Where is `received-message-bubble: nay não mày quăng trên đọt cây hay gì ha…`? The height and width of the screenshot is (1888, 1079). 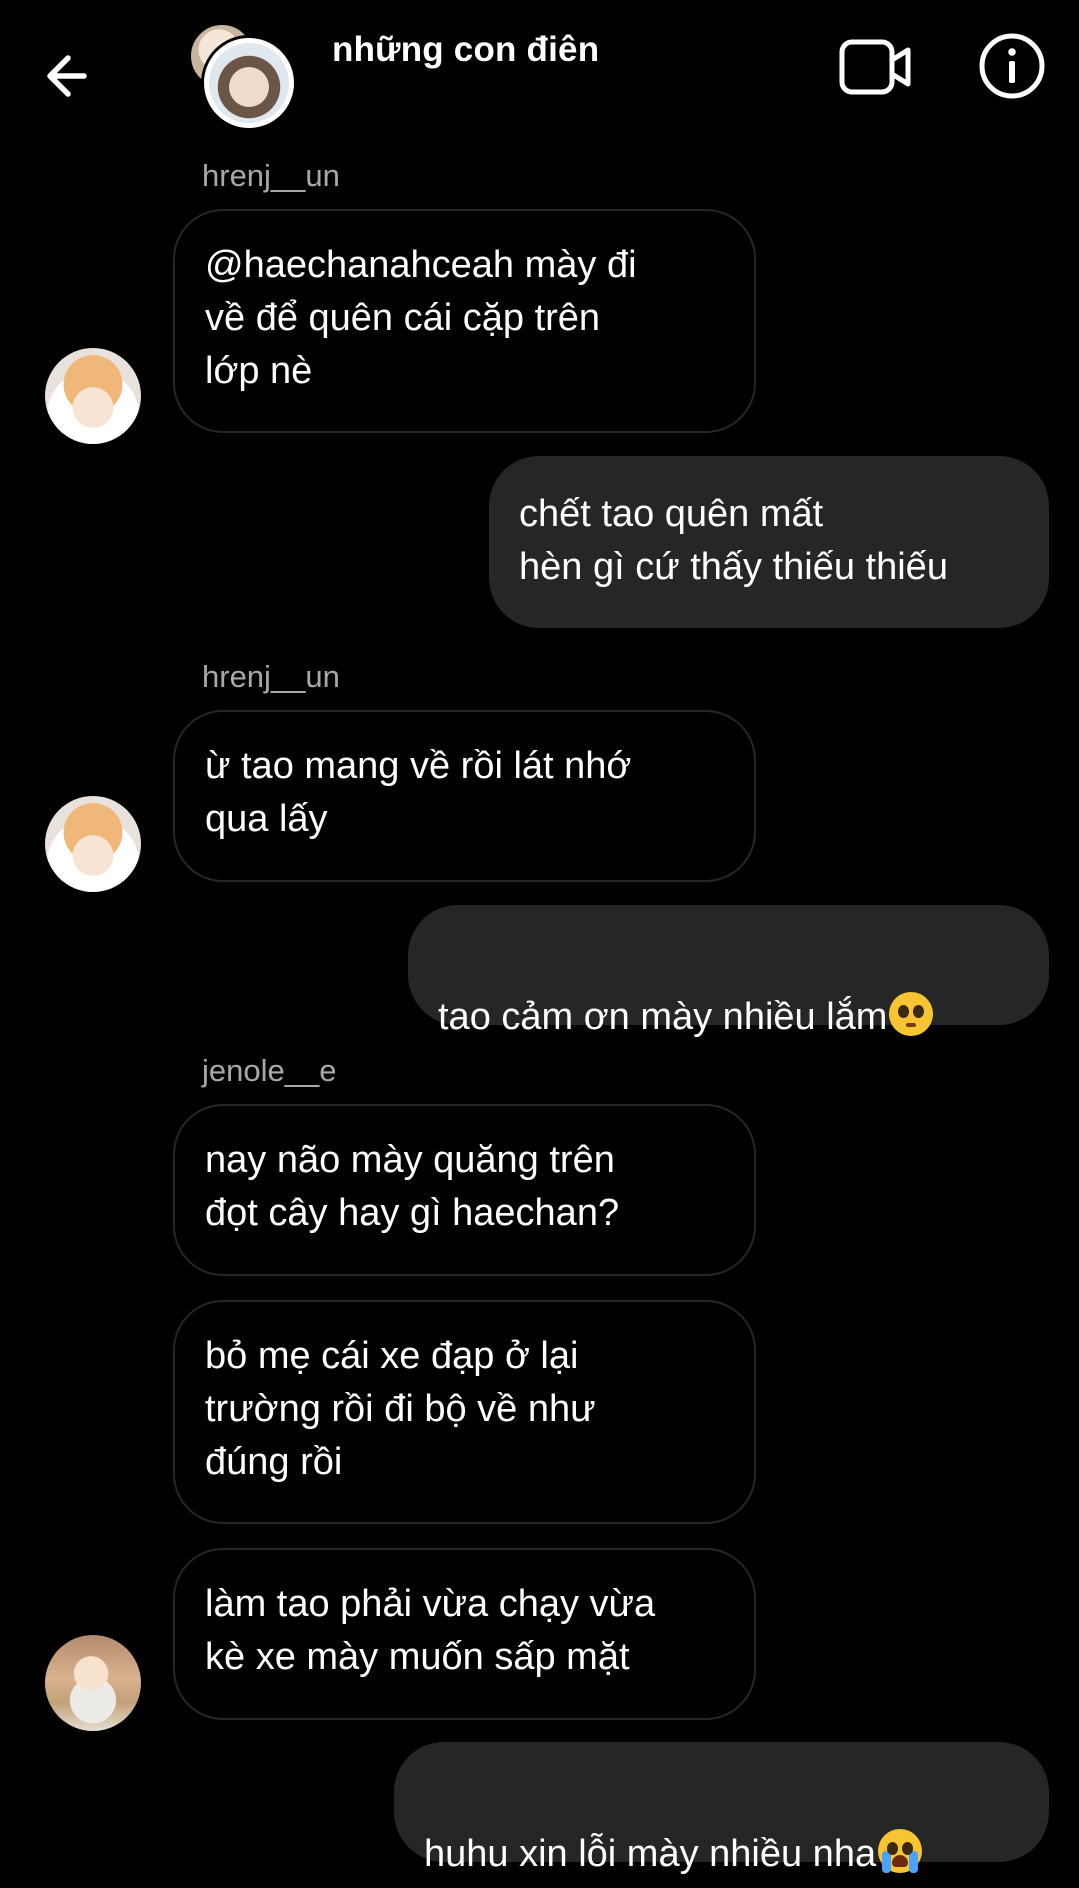 received-message-bubble: nay não mày quăng trên đọt cây hay gì ha… is located at coordinates (464, 1190).